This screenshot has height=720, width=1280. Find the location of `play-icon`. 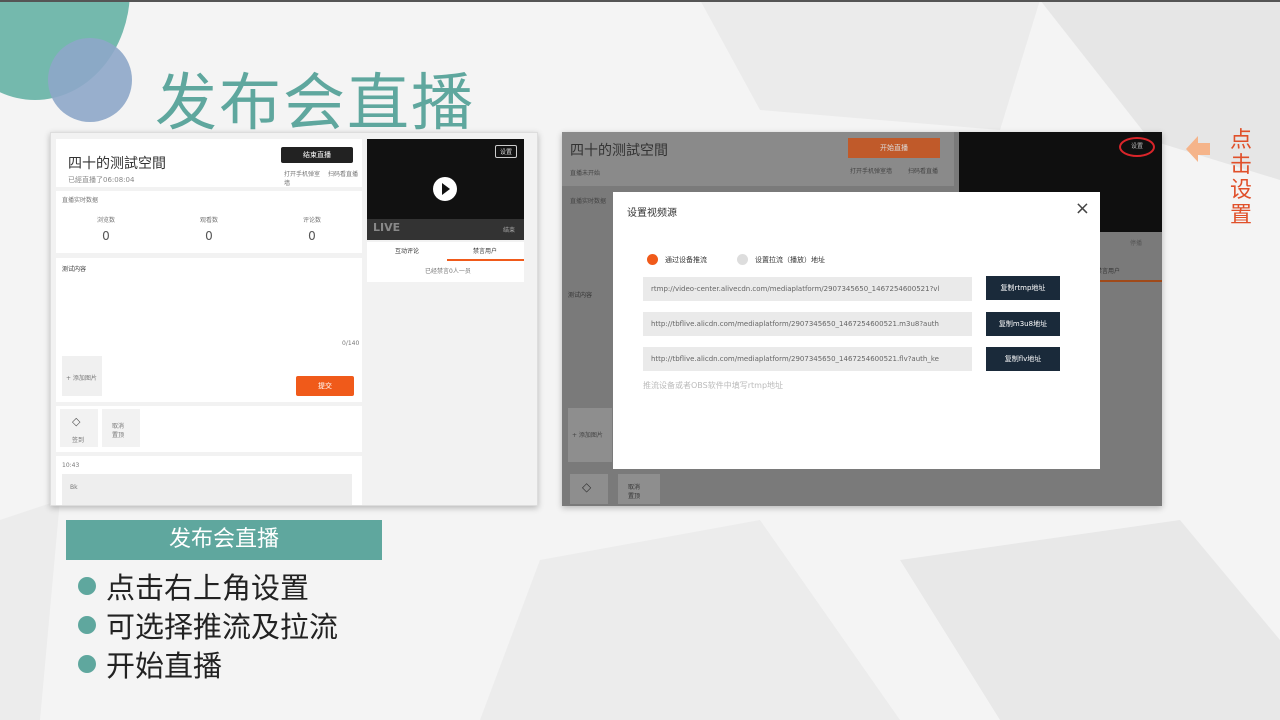

play-icon is located at coordinates (445, 189).